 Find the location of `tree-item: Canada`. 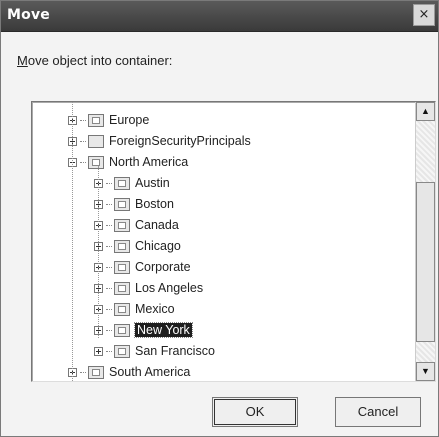

tree-item: Canada is located at coordinates (136, 225).